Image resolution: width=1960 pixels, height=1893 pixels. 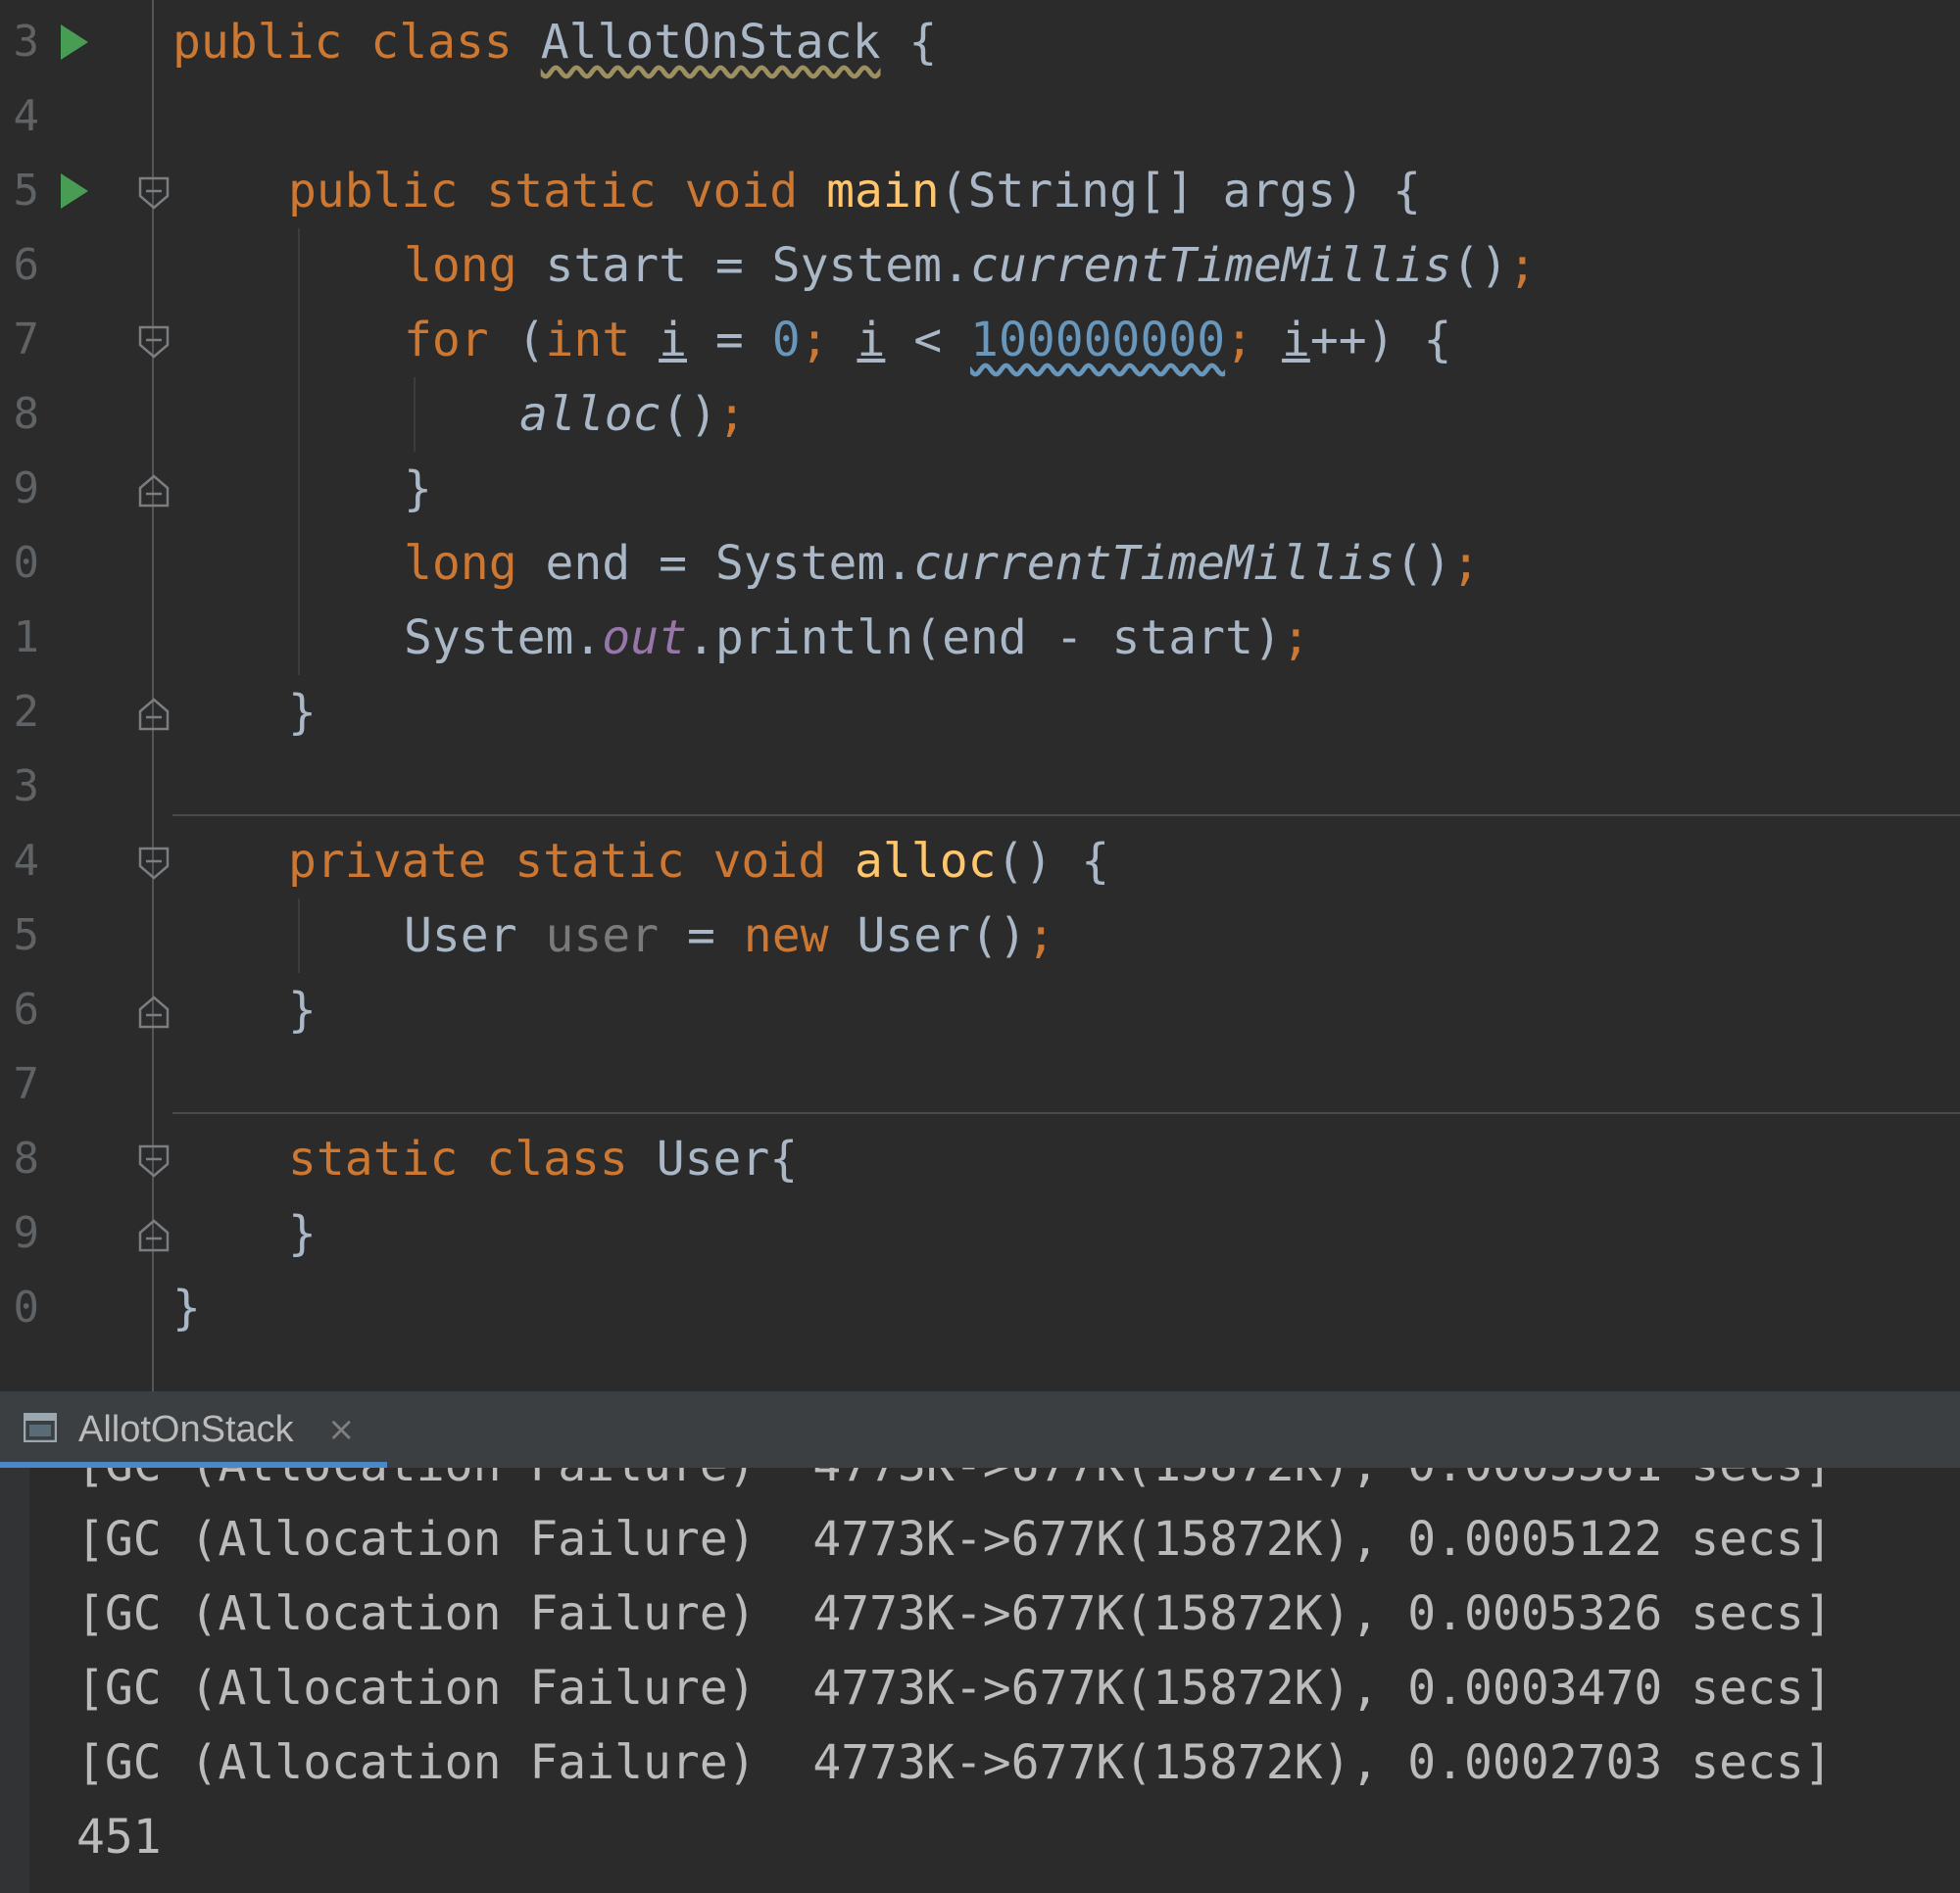 What do you see at coordinates (441, 42) in the screenshot?
I see `code-token: class` at bounding box center [441, 42].